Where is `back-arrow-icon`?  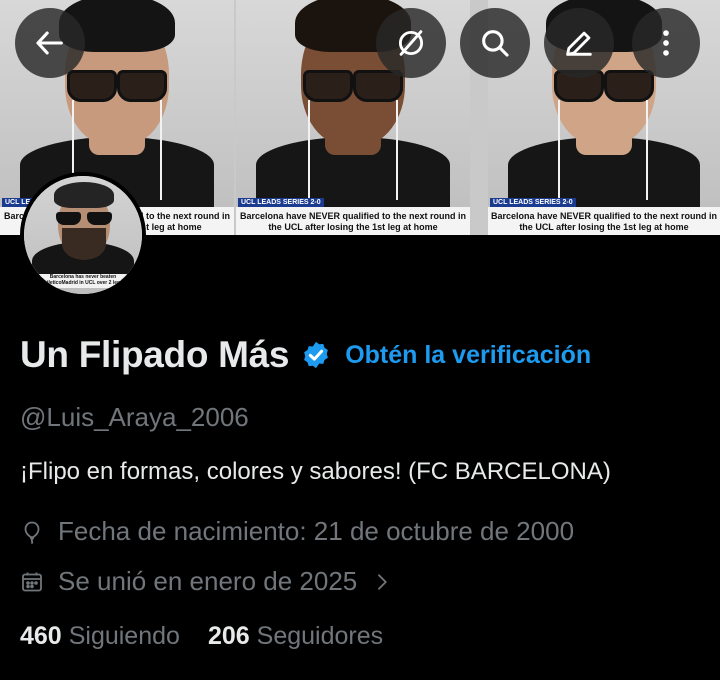 back-arrow-icon is located at coordinates (49, 43).